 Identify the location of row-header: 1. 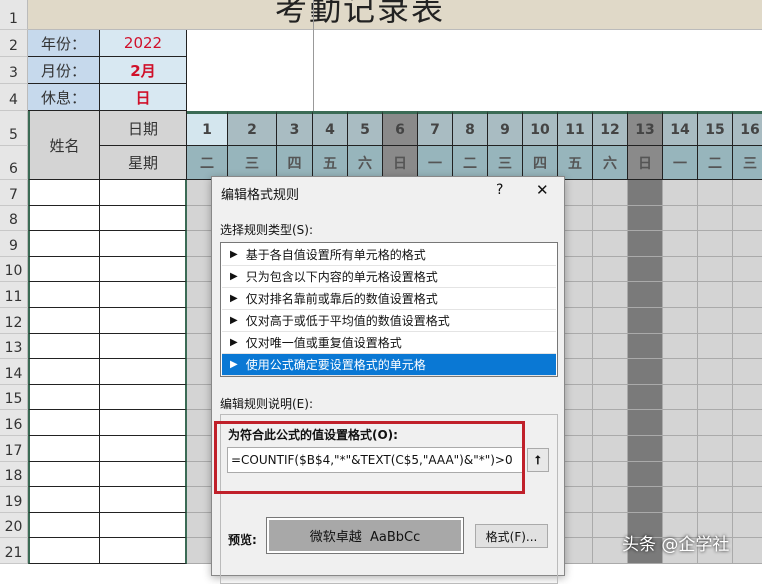
(14, 15).